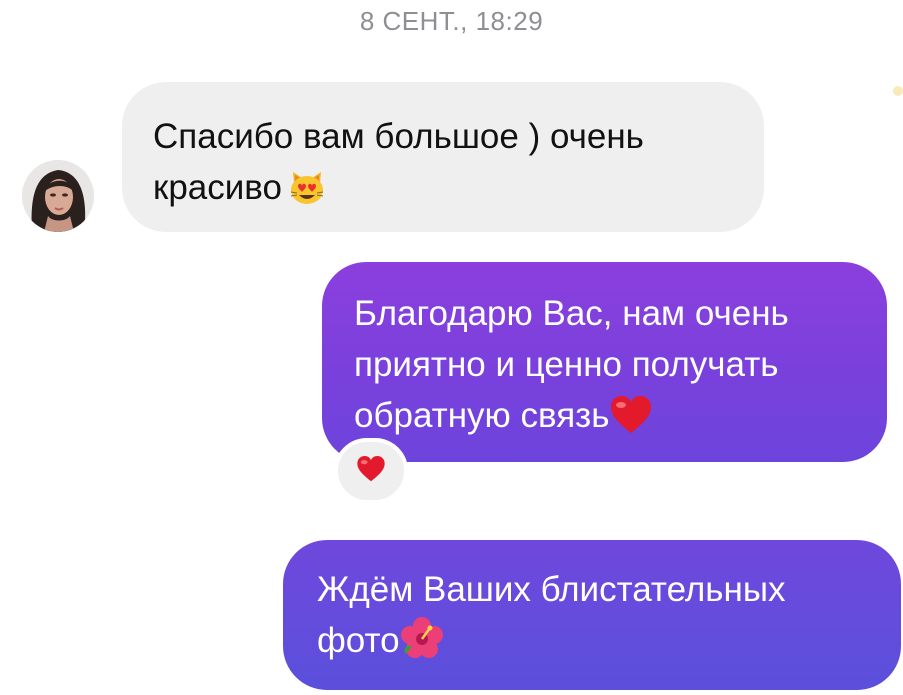 The image size is (903, 695). What do you see at coordinates (307, 195) in the screenshot?
I see `heart-eyes-cat-icon` at bounding box center [307, 195].